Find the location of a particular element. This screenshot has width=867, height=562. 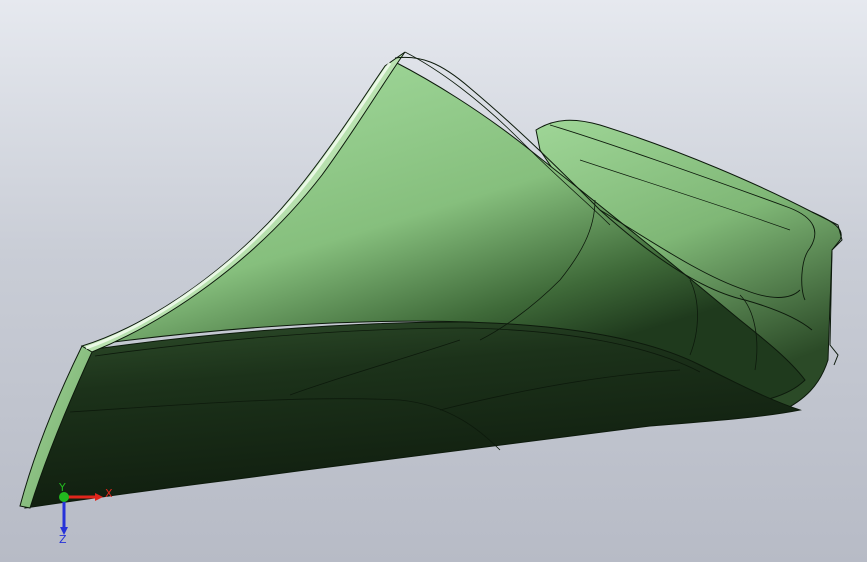

x-axis-label: X is located at coordinates (109, 493).